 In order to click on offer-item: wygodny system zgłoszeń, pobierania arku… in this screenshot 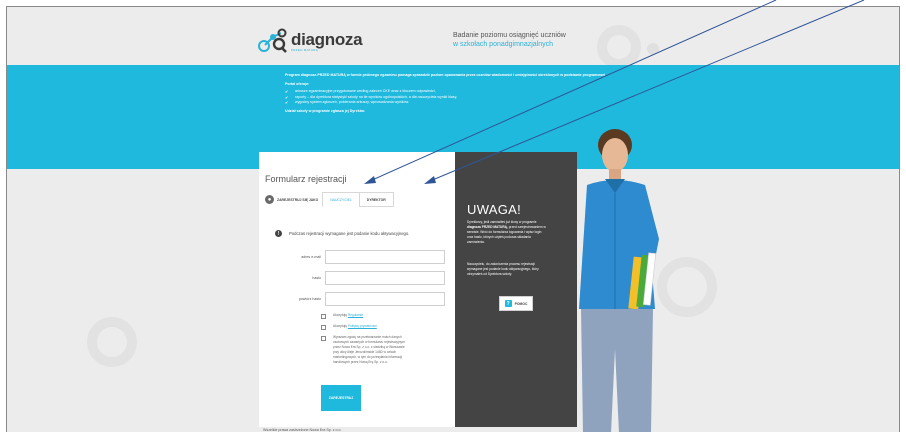, I will do `click(470, 103)`.